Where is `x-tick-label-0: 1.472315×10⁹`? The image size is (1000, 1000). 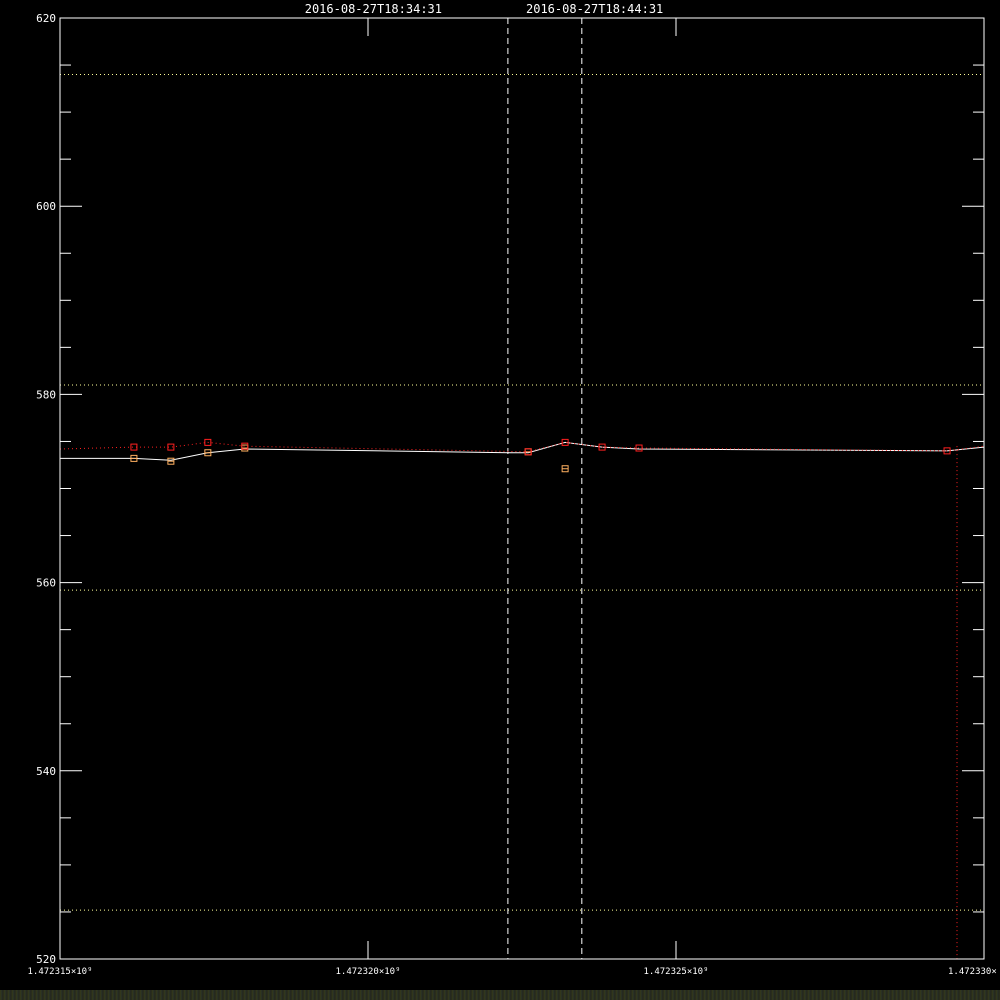
x-tick-label-0: 1.472315×10⁹ is located at coordinates (59, 972).